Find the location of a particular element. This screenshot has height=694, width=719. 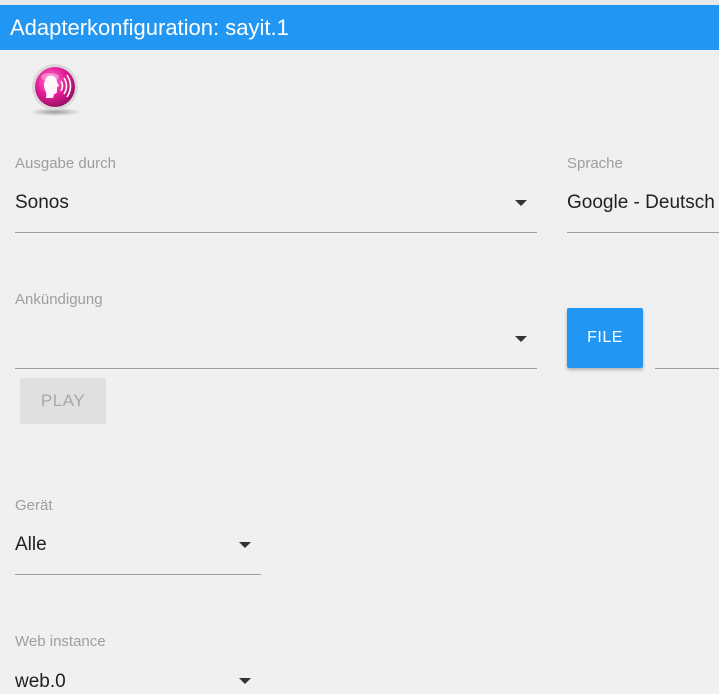

ankuendigung-underline is located at coordinates (276, 368).